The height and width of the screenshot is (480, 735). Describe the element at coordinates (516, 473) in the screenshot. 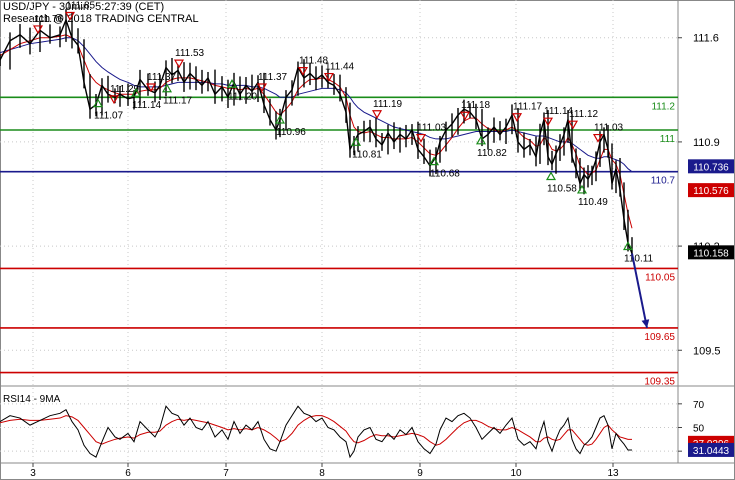

I see `x-tick-label: 10` at that location.